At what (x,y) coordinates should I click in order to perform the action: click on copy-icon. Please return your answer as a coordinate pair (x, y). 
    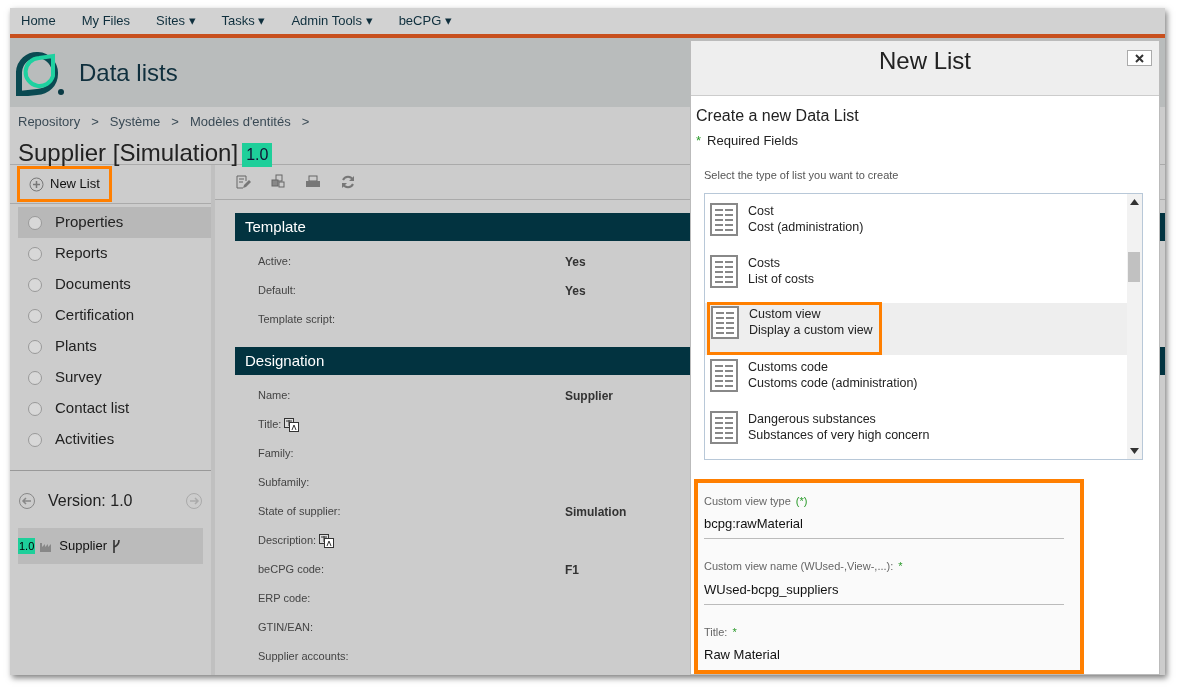
    Looking at the image, I should click on (278, 182).